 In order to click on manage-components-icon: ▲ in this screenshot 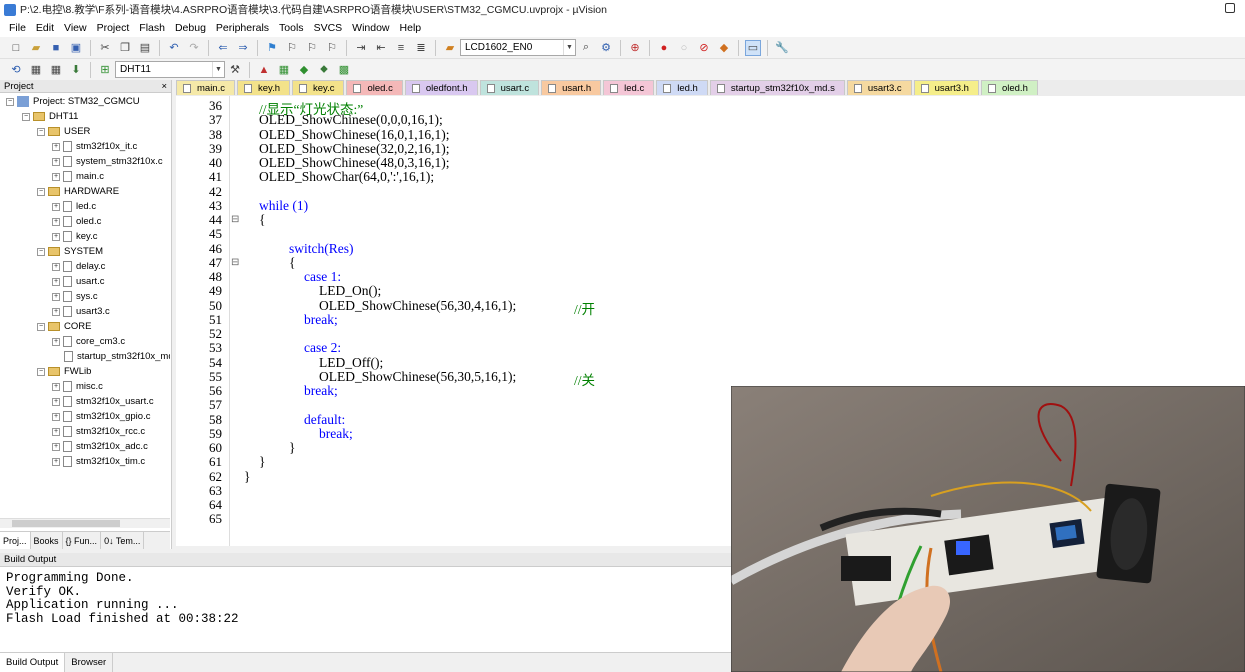, I will do `click(264, 70)`.